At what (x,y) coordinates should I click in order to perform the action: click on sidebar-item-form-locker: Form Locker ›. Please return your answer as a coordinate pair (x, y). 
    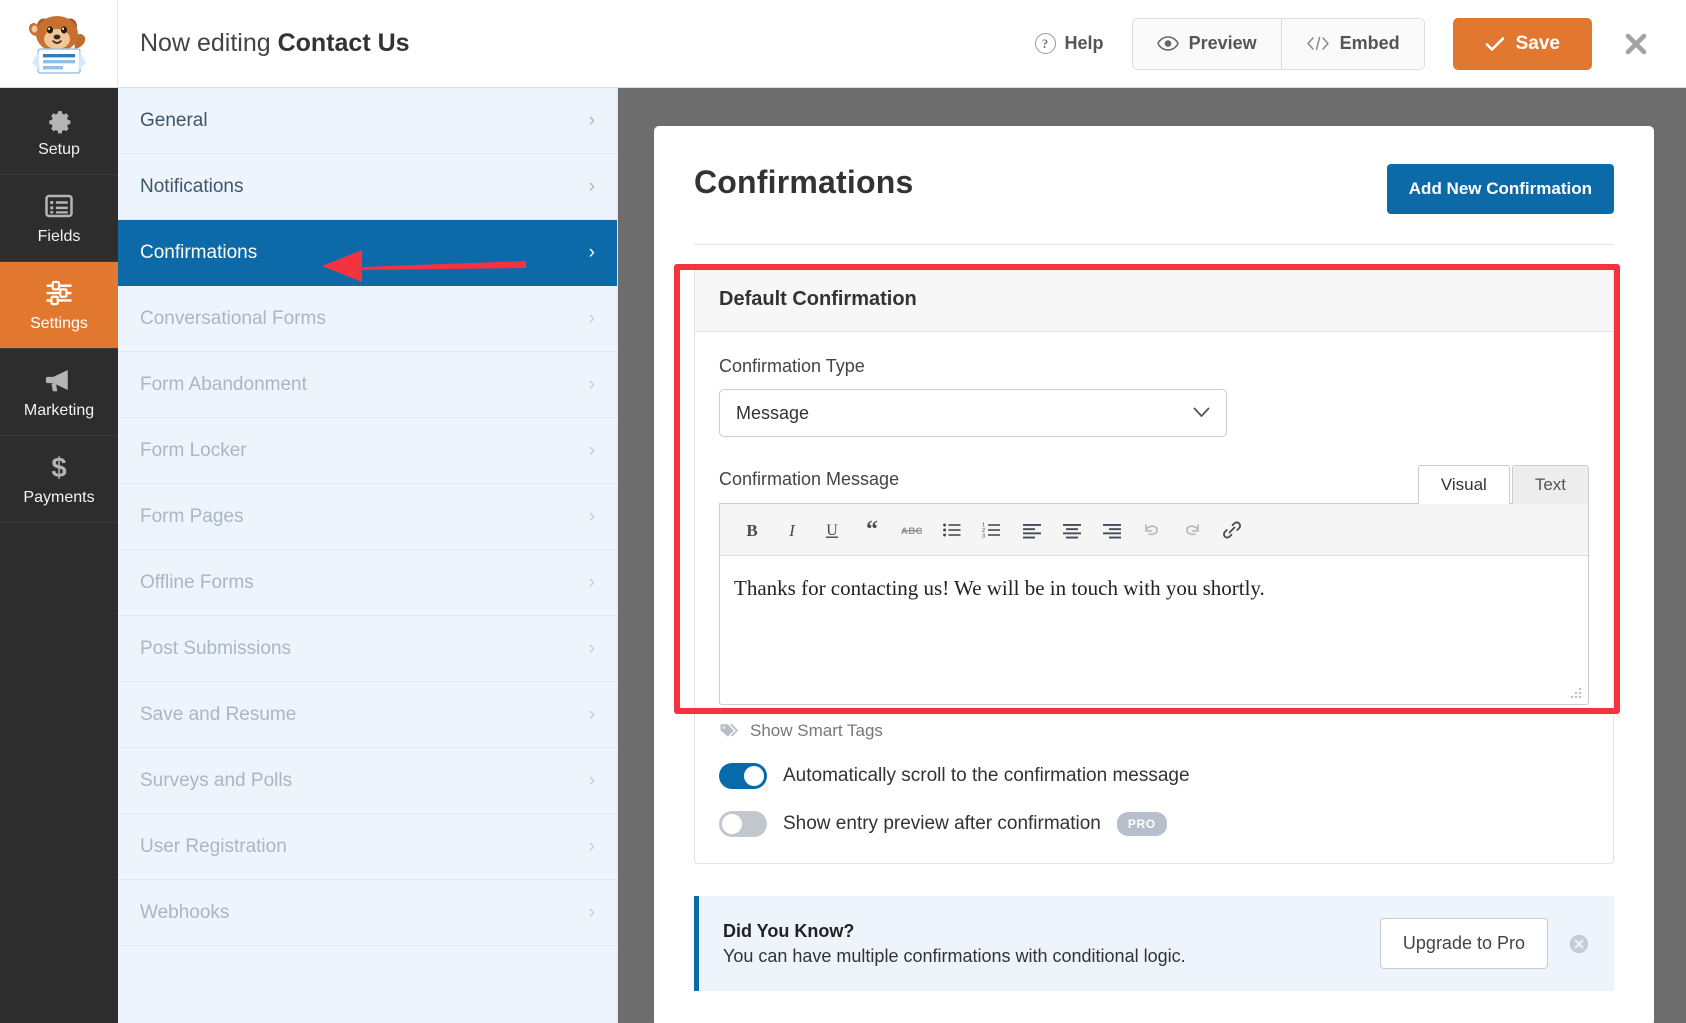
    Looking at the image, I should click on (367, 451).